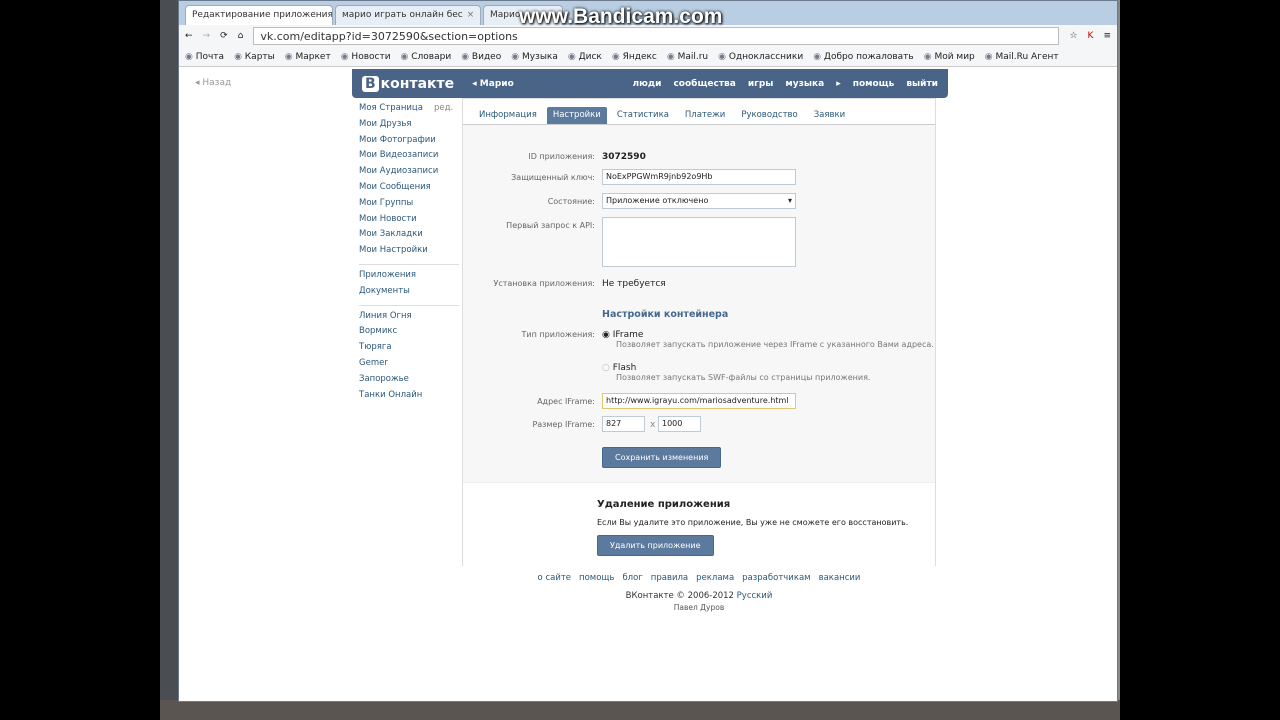 The height and width of the screenshot is (720, 1280). What do you see at coordinates (776, 578) in the screenshot?
I see `footer-link: разработчикам` at bounding box center [776, 578].